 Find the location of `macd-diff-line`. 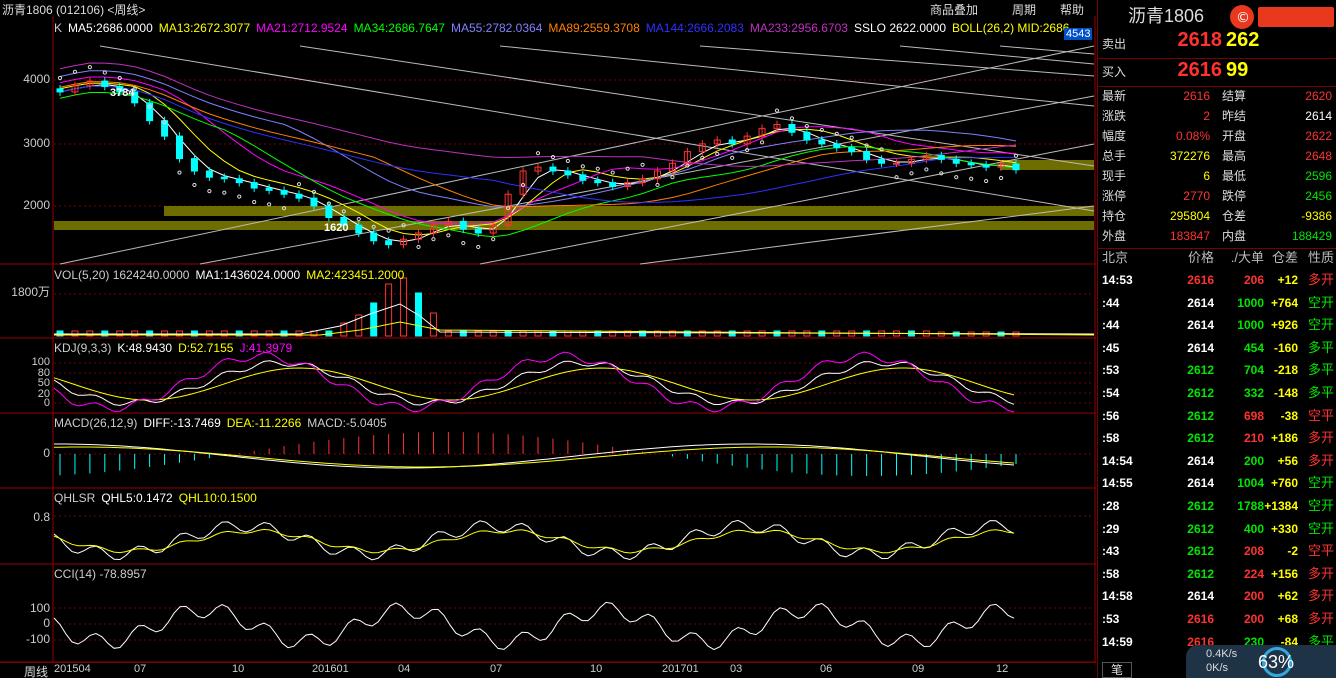

macd-diff-line is located at coordinates (534, 456).